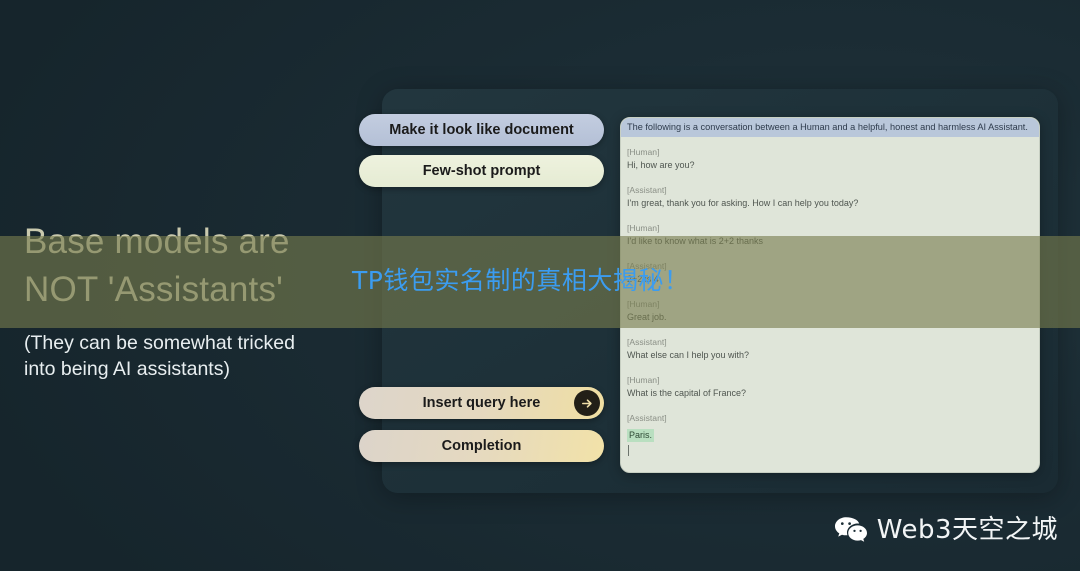 This screenshot has width=1080, height=571. I want to click on watermark: Web3天空之城, so click(946, 530).